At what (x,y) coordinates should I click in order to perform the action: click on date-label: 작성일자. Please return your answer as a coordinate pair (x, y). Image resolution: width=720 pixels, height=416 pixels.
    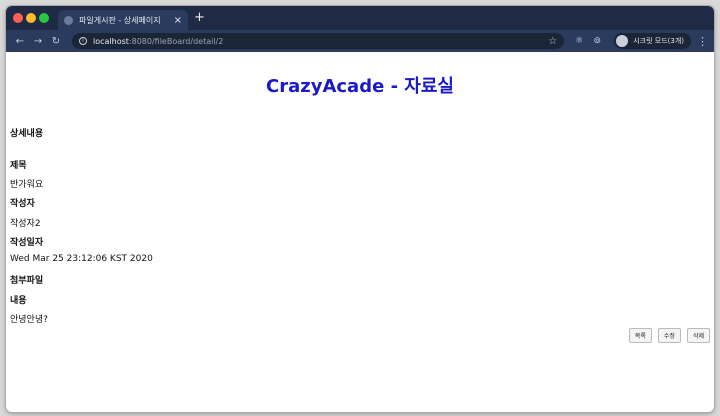
    Looking at the image, I should click on (27, 243).